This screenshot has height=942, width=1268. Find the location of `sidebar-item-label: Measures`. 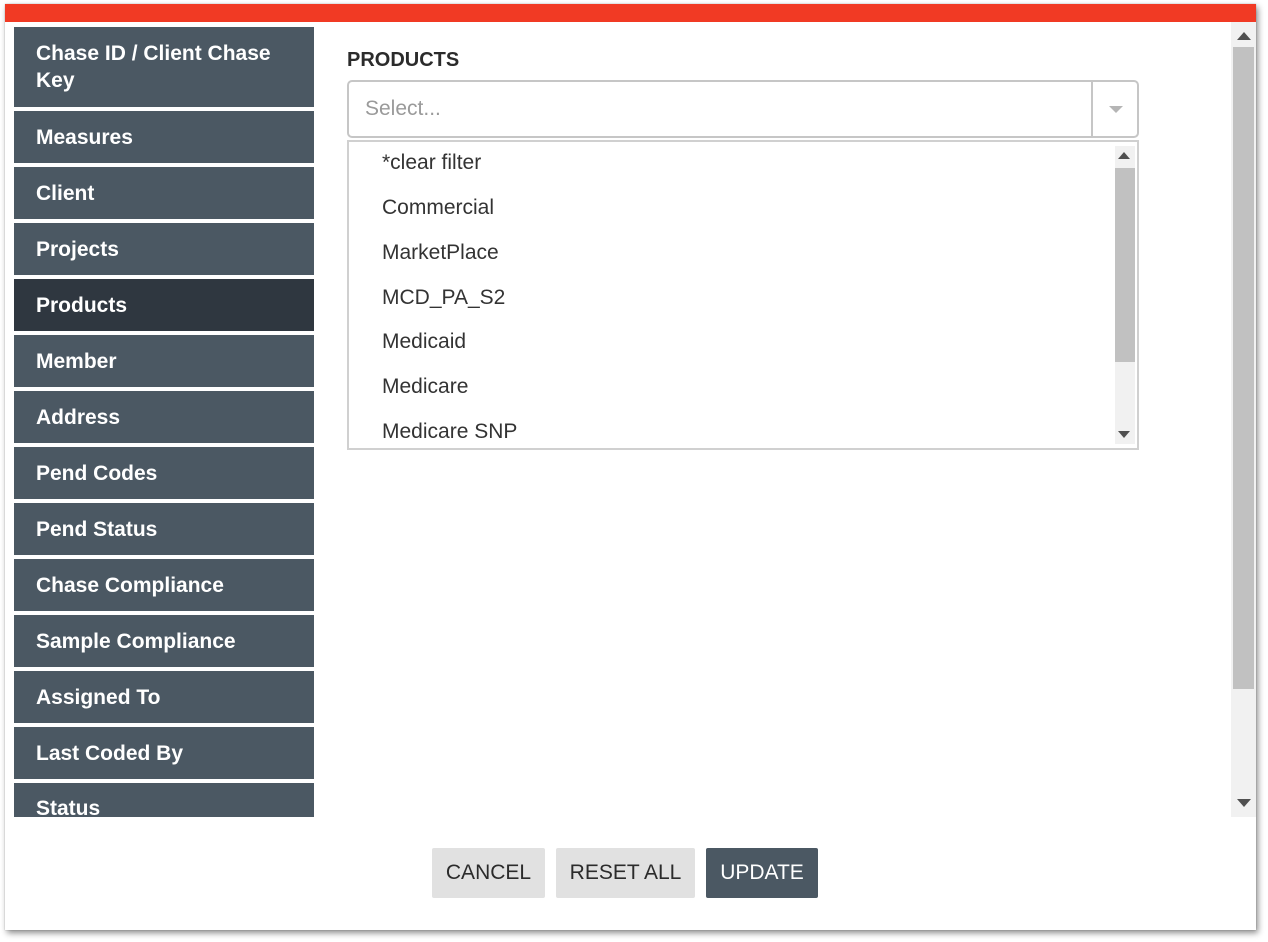

sidebar-item-label: Measures is located at coordinates (84, 137).